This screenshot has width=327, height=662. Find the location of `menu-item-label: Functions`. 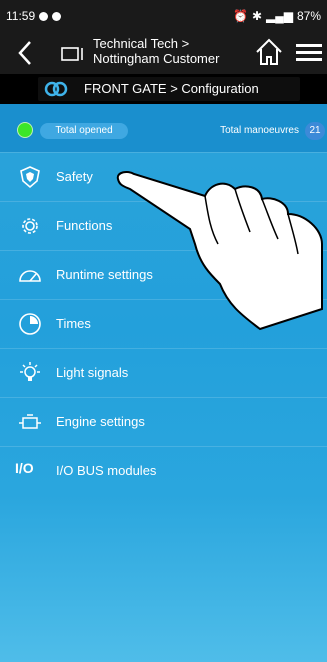

menu-item-label: Functions is located at coordinates (84, 225).